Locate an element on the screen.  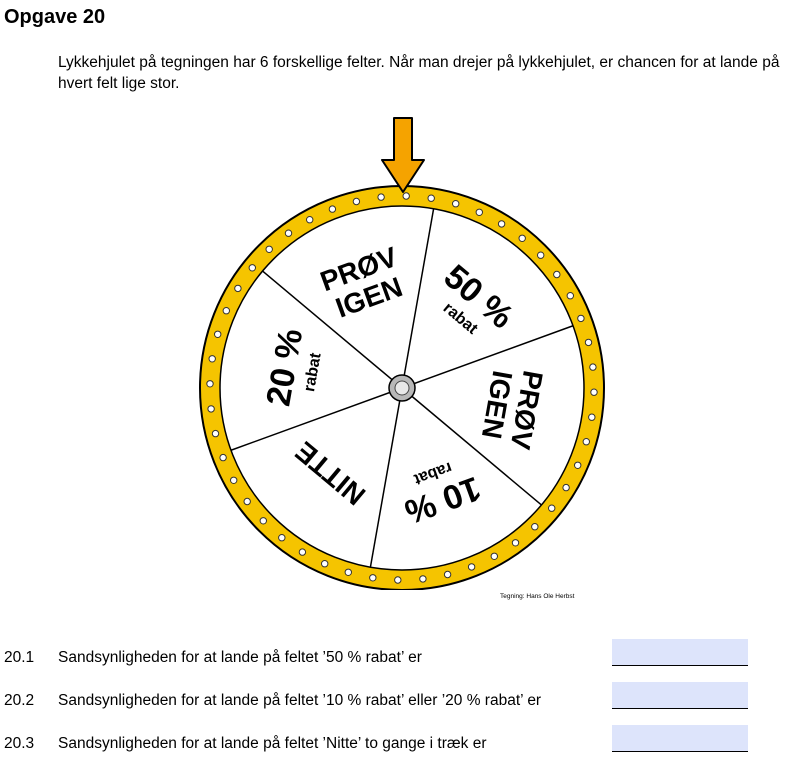
question-number: 20.2 is located at coordinates (19, 700).